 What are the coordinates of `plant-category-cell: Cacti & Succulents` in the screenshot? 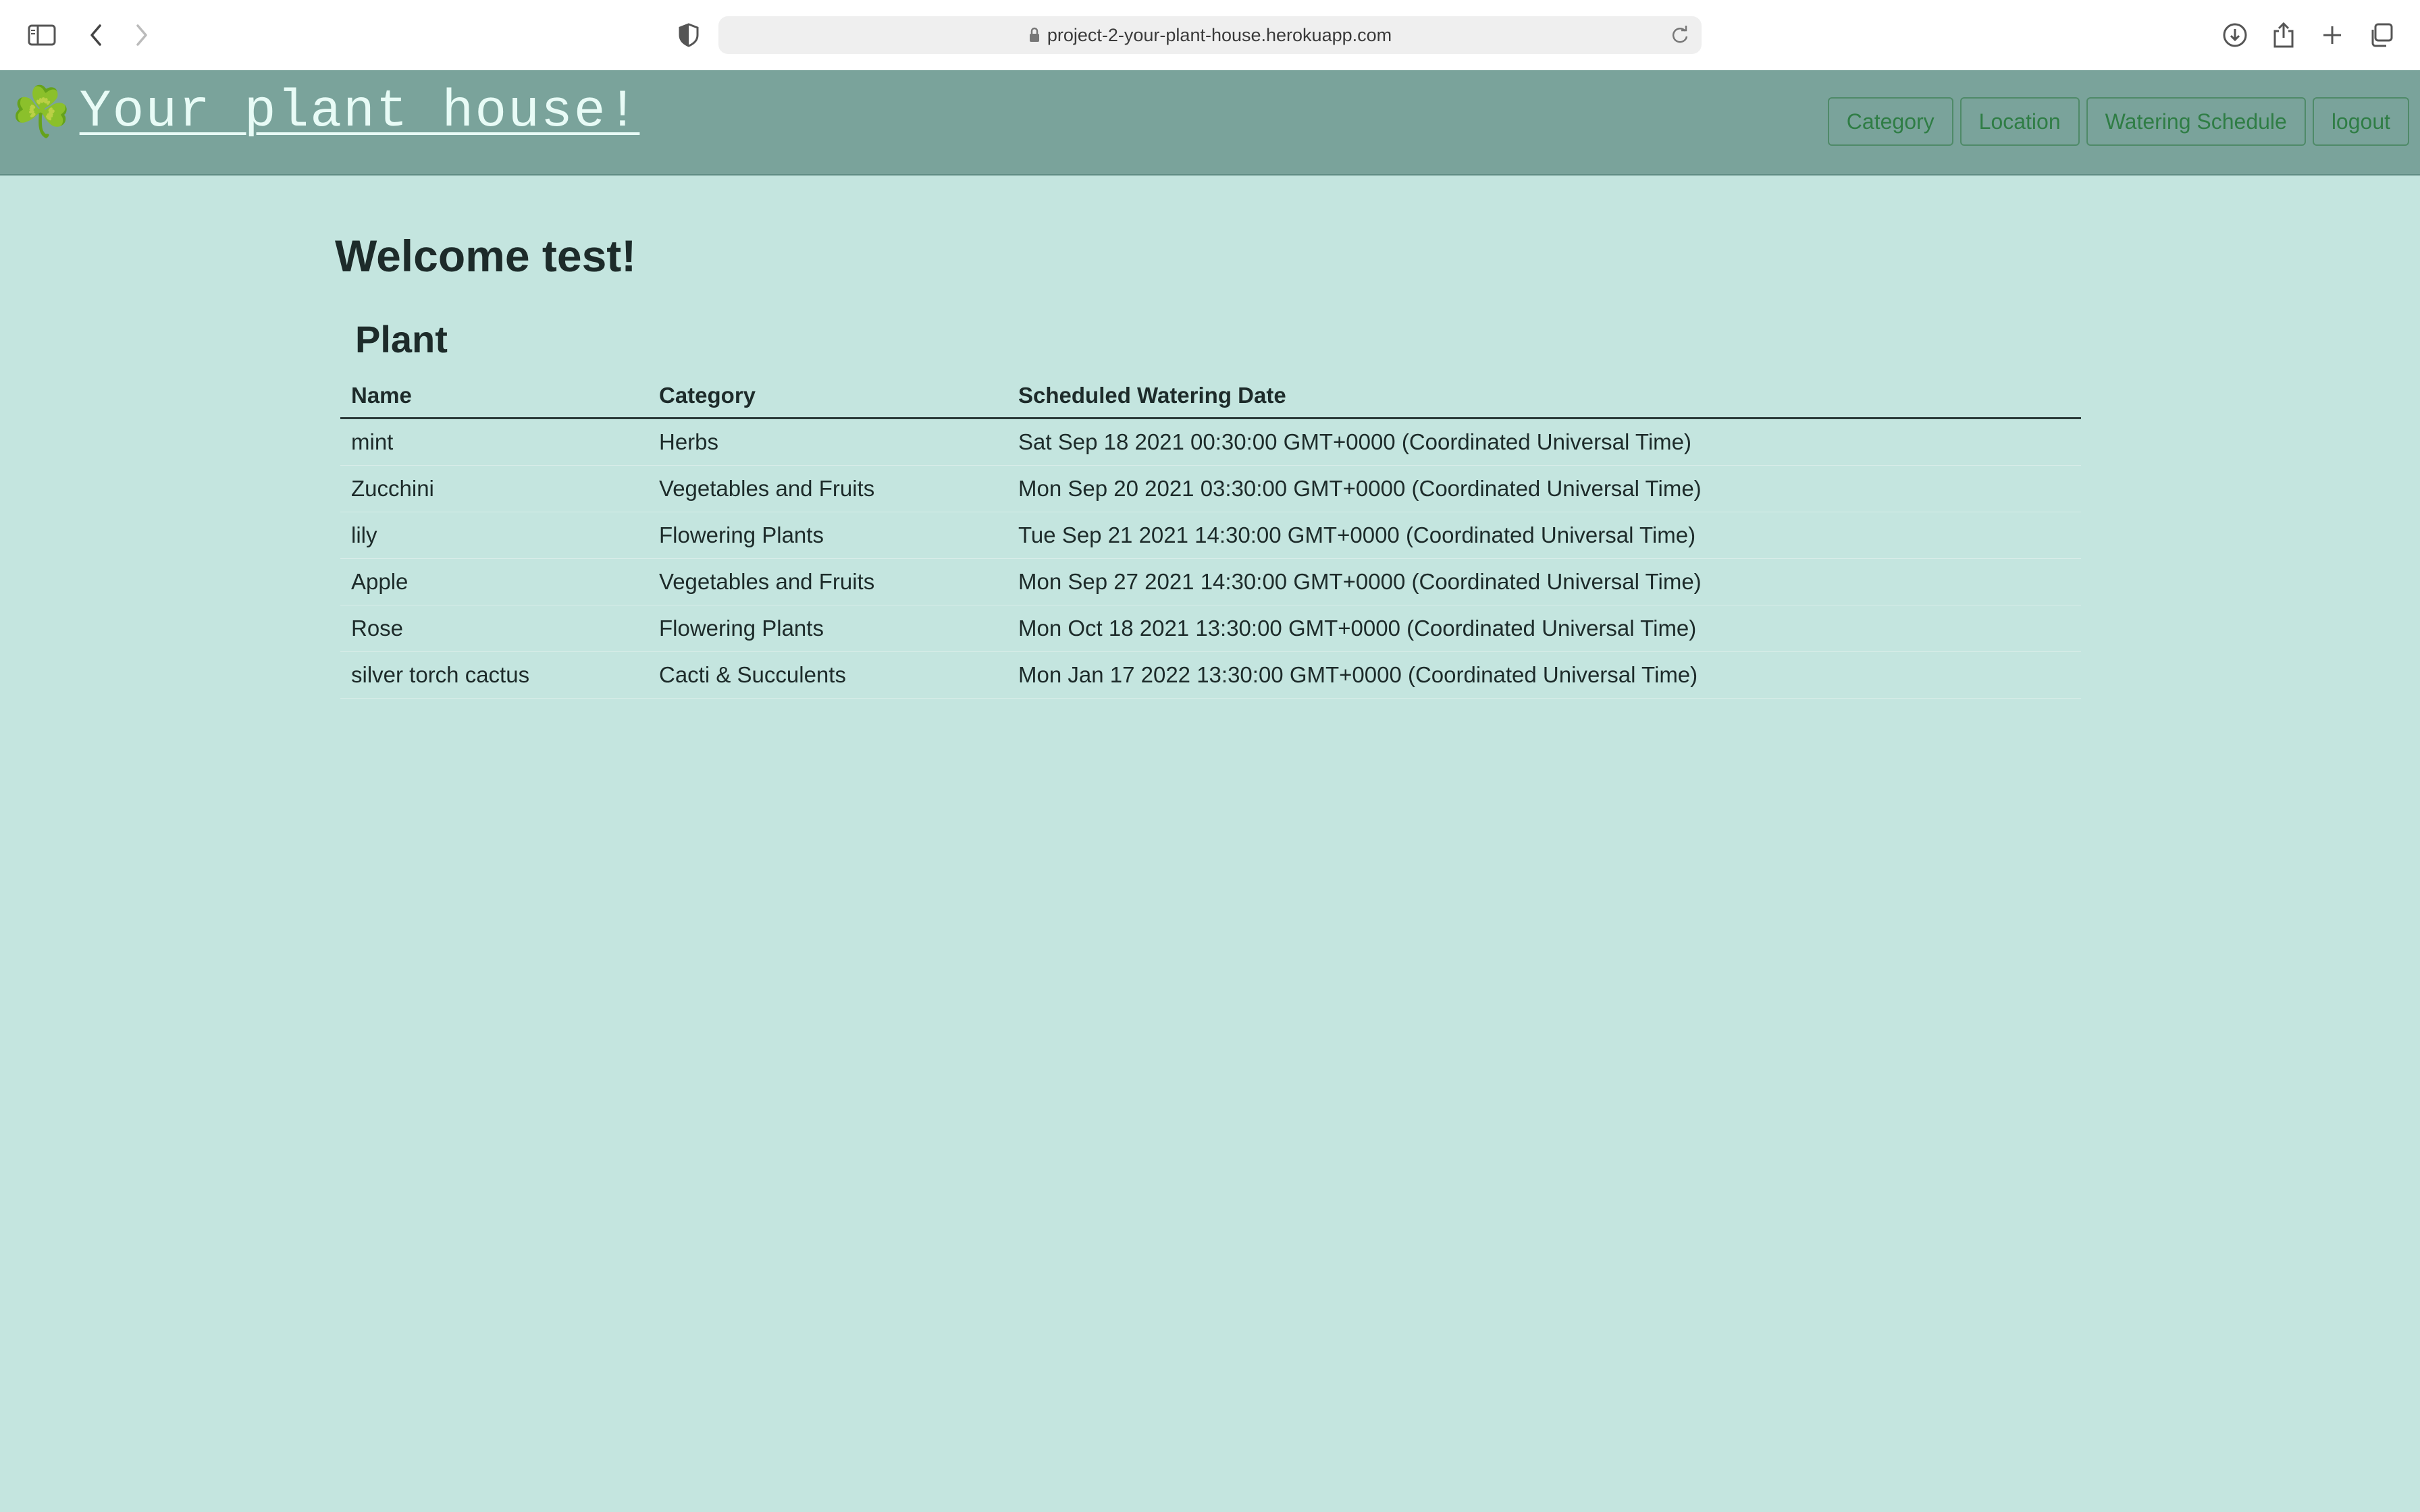 It's located at (827, 675).